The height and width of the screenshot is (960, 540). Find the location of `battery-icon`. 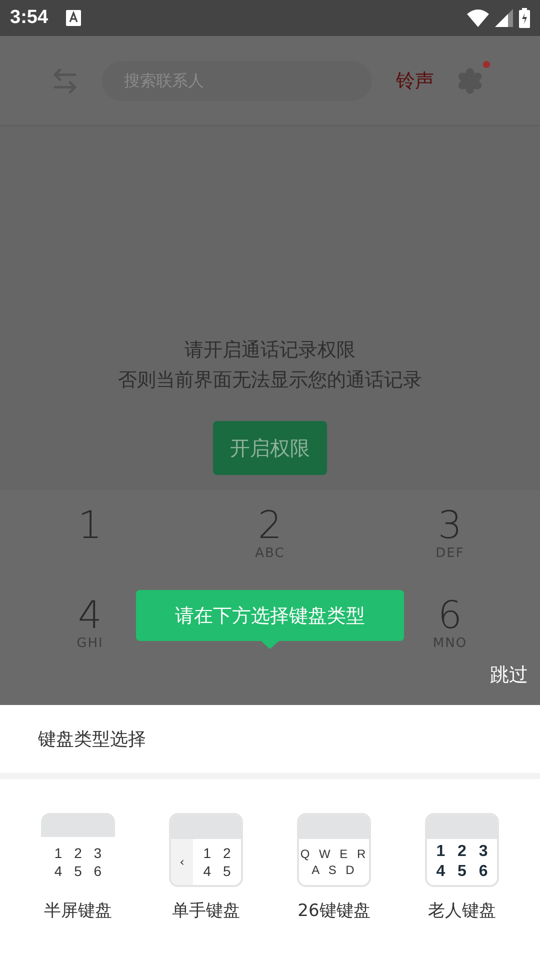

battery-icon is located at coordinates (524, 18).